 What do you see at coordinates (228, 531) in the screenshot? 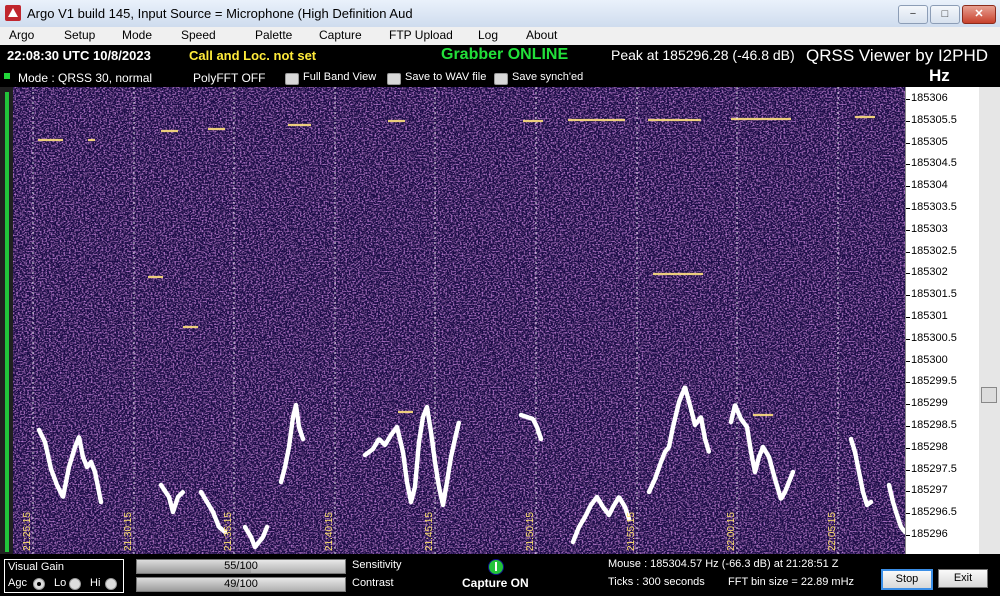
I see `time-label: 21:35:15` at bounding box center [228, 531].